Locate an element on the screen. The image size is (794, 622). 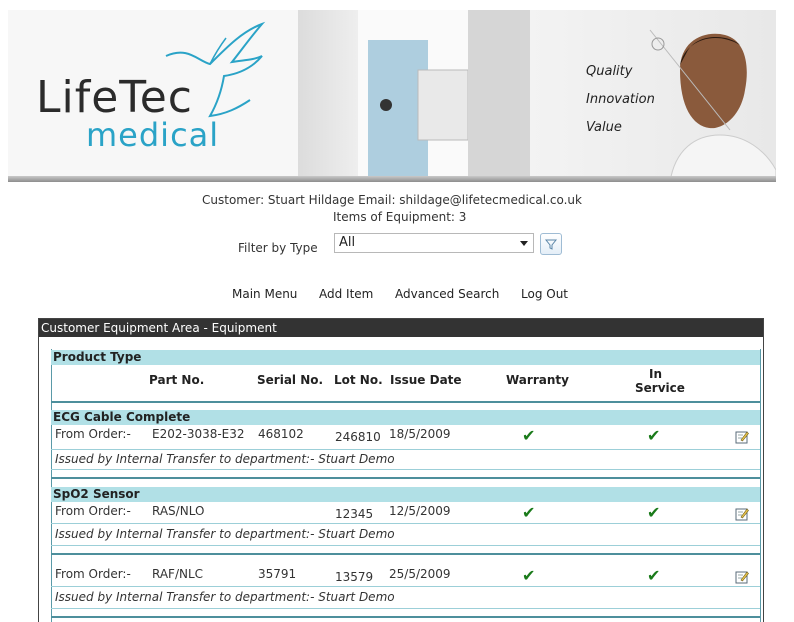
lot-no: 13579 is located at coordinates (354, 577).